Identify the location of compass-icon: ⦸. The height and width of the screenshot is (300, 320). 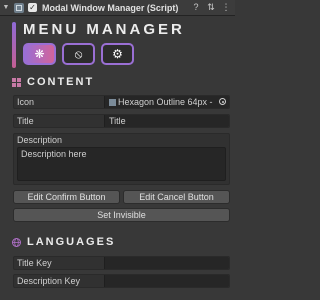
(78, 53).